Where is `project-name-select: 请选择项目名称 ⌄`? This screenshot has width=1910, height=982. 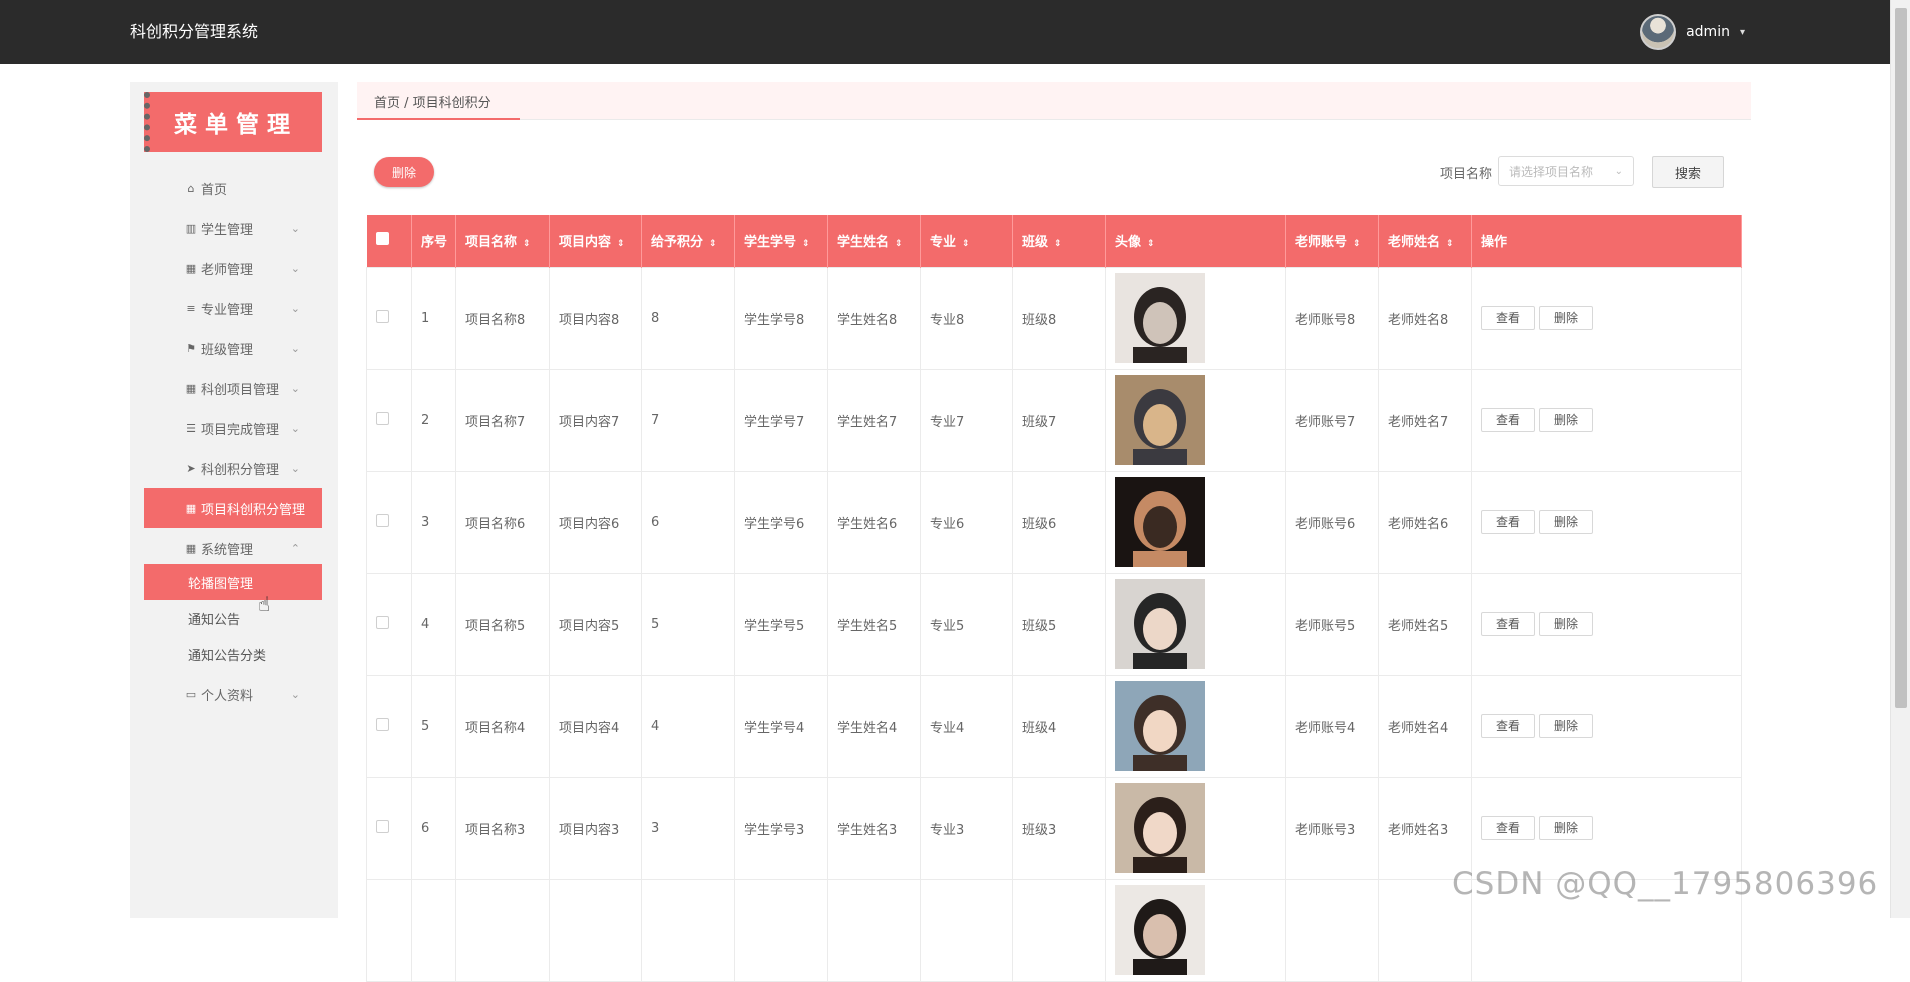 project-name-select: 请选择项目名称 ⌄ is located at coordinates (1566, 171).